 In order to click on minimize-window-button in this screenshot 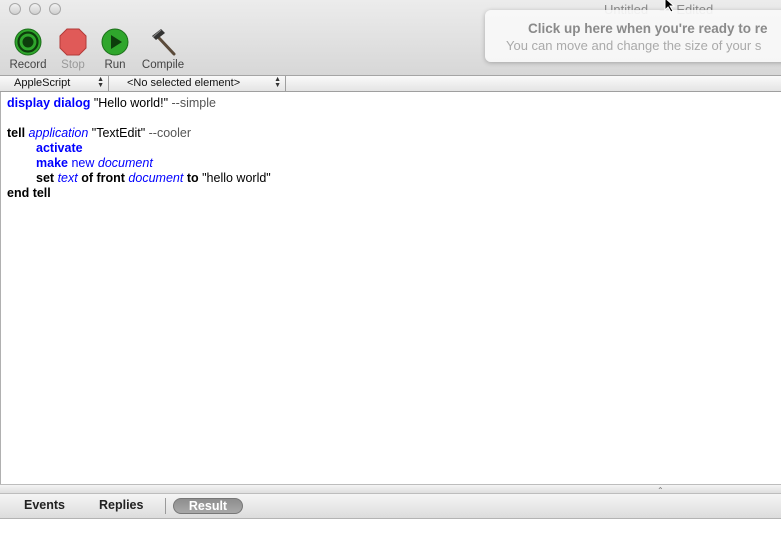, I will do `click(35, 9)`.